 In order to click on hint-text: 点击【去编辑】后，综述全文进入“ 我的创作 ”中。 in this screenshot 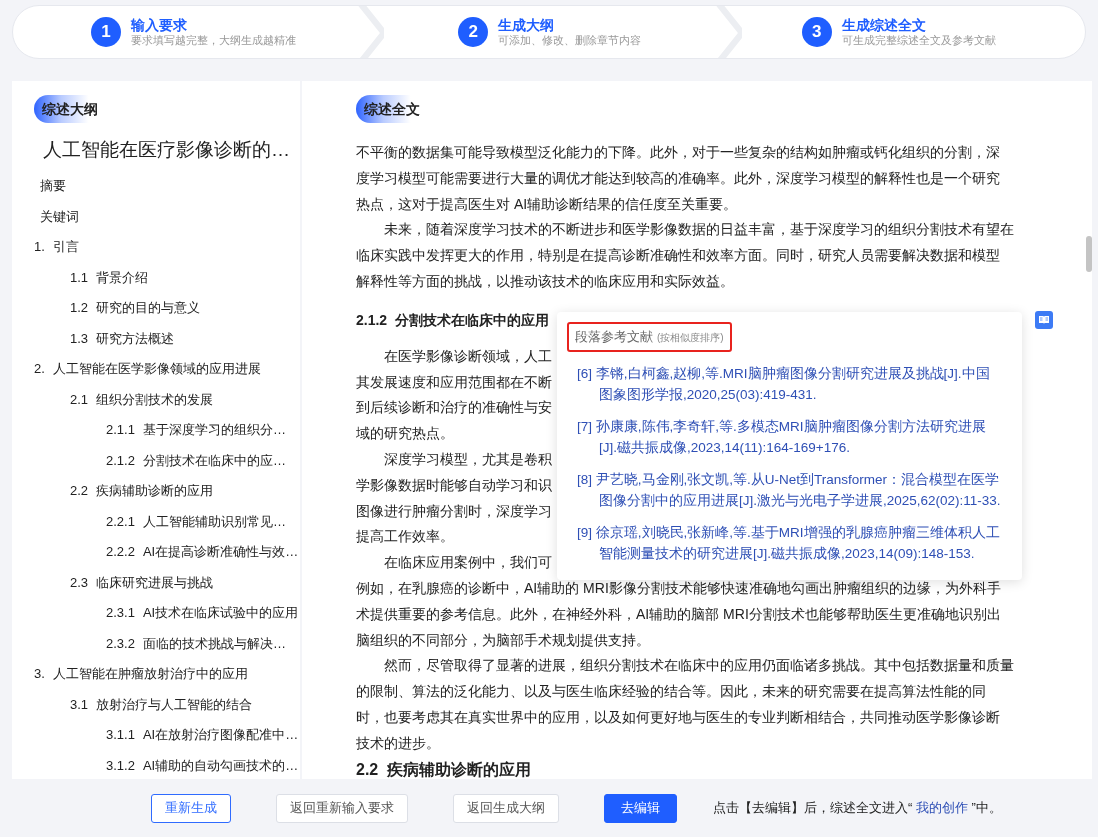, I will do `click(857, 808)`.